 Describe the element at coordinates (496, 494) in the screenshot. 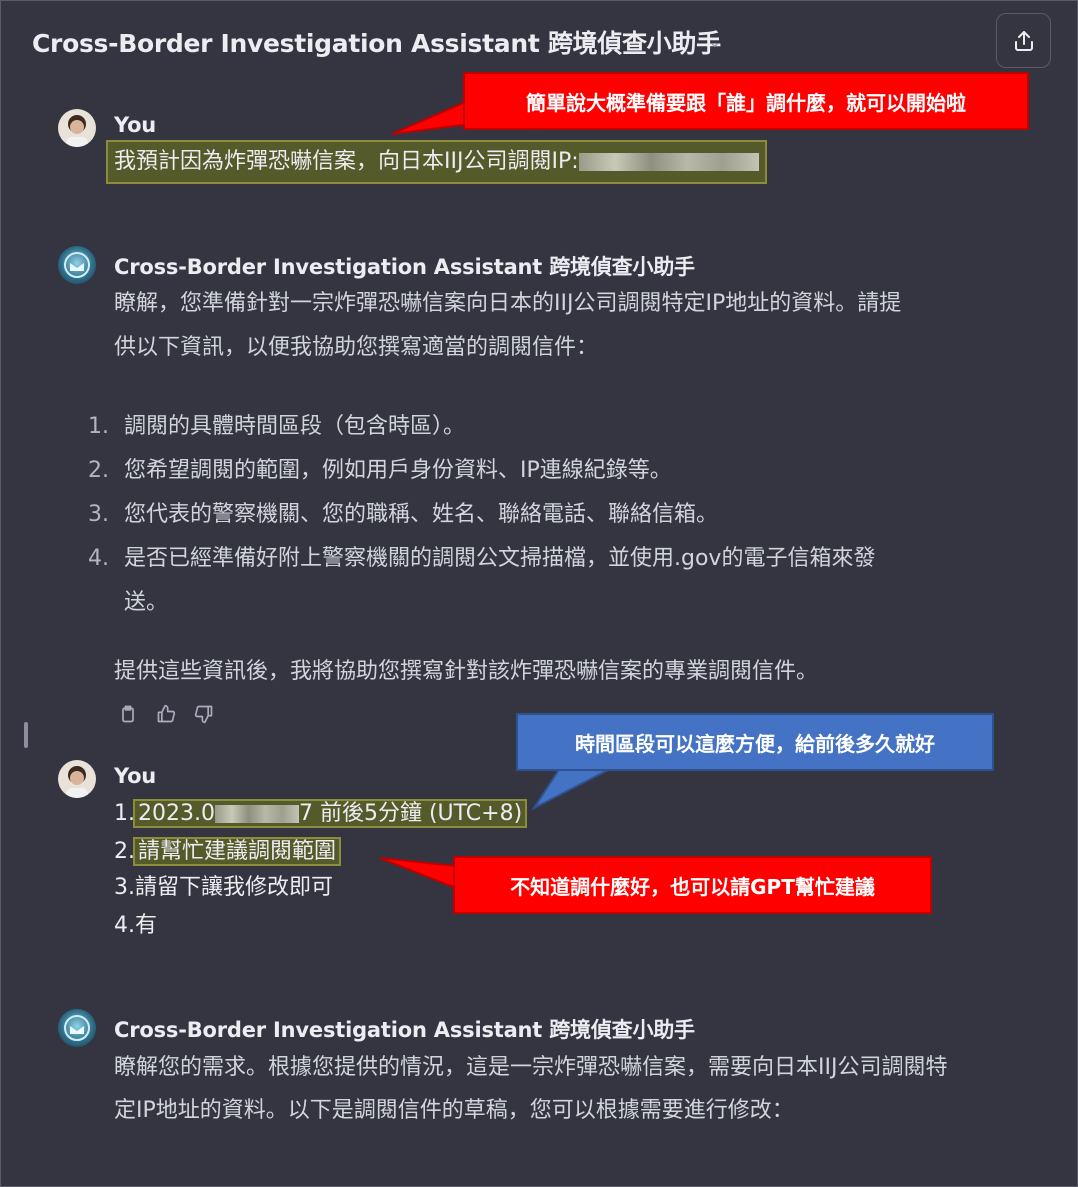

I see `callout-pointers` at that location.